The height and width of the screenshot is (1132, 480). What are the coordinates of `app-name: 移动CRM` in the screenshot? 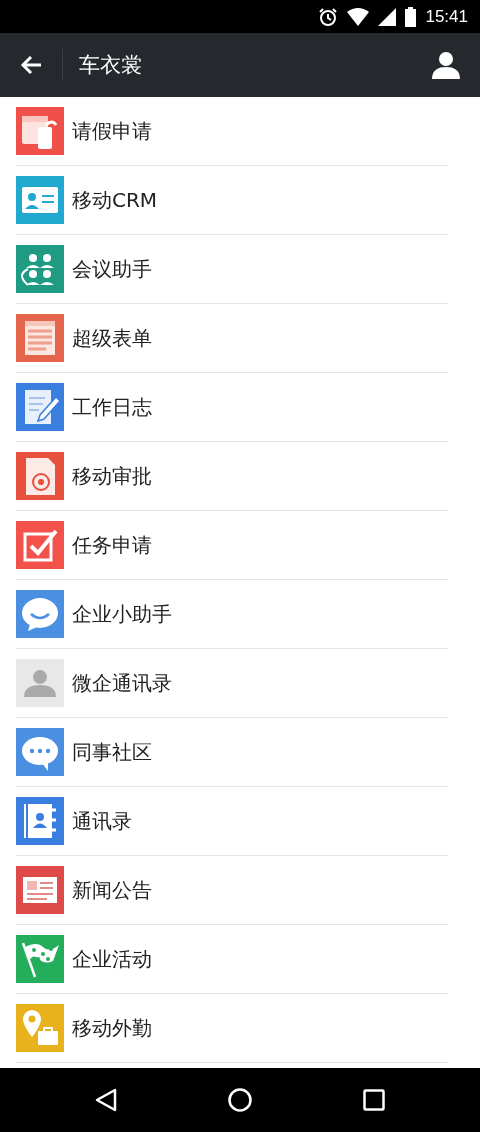 It's located at (115, 200).